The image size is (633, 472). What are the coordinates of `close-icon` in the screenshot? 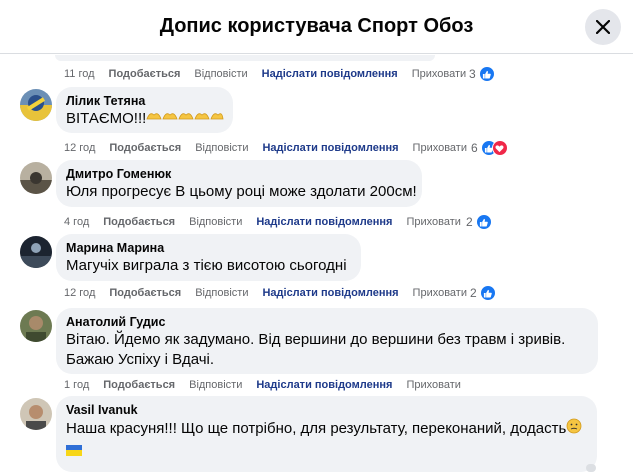 It's located at (603, 27).